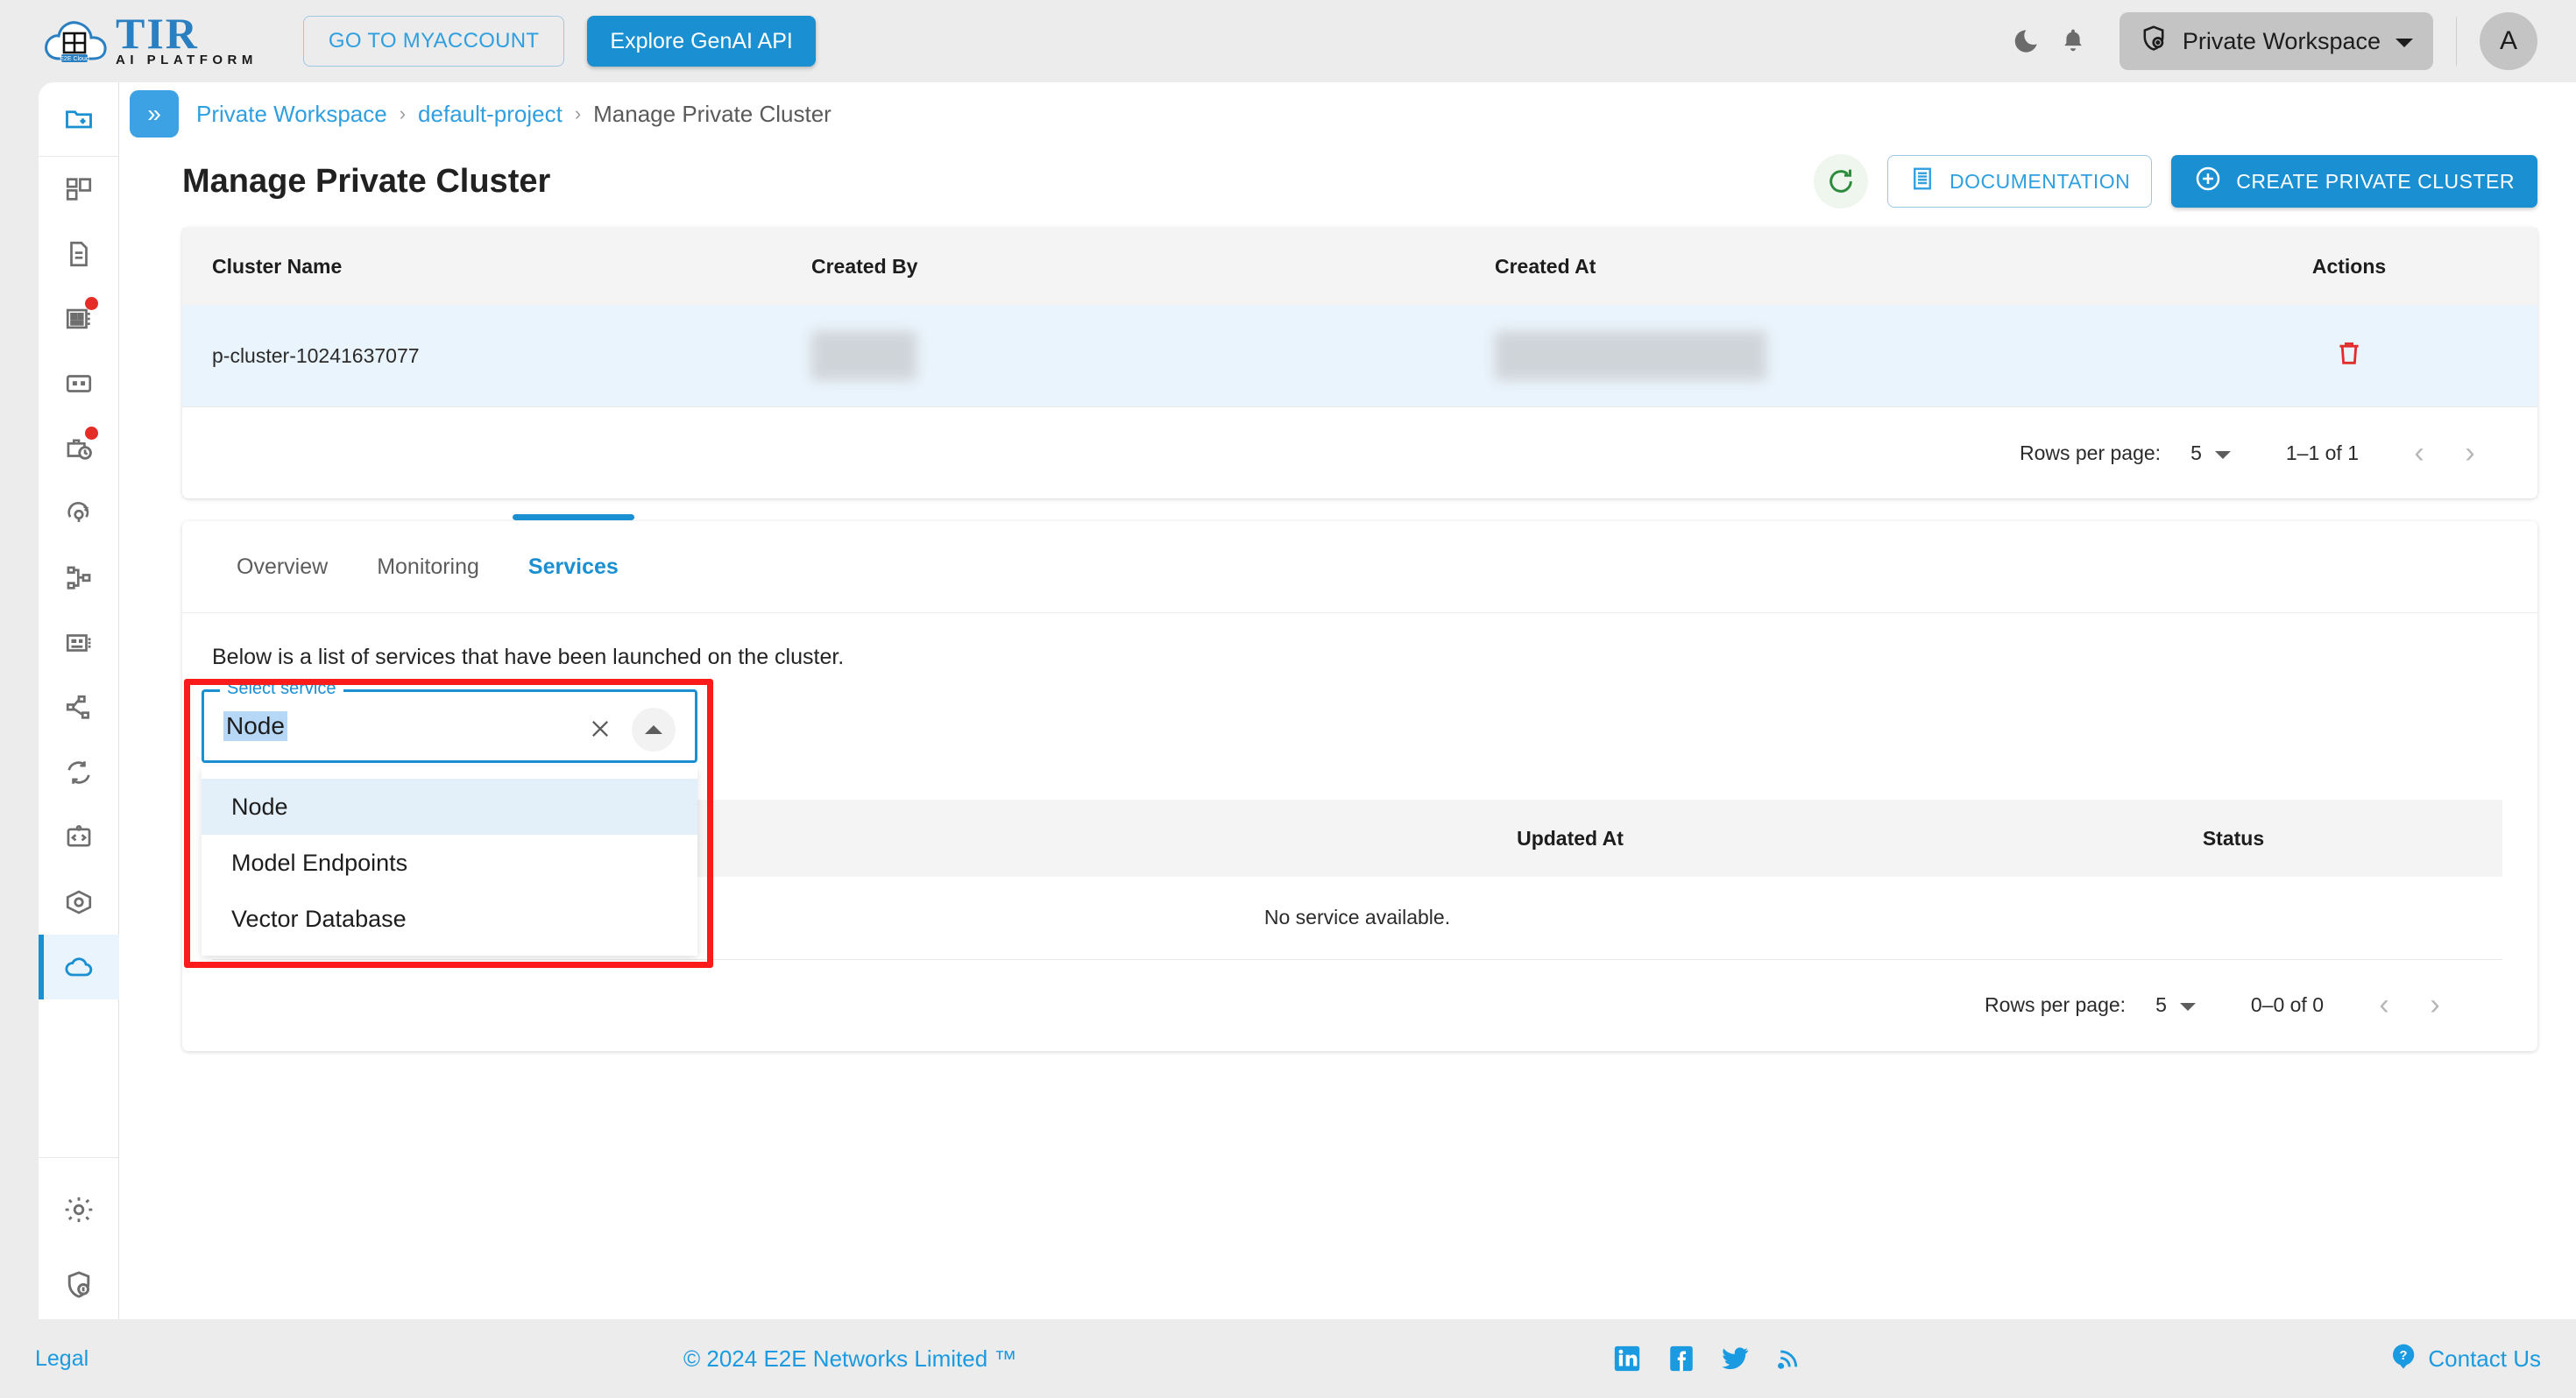  Describe the element at coordinates (79, 643) in the screenshot. I see `sidebar-item-containers` at that location.